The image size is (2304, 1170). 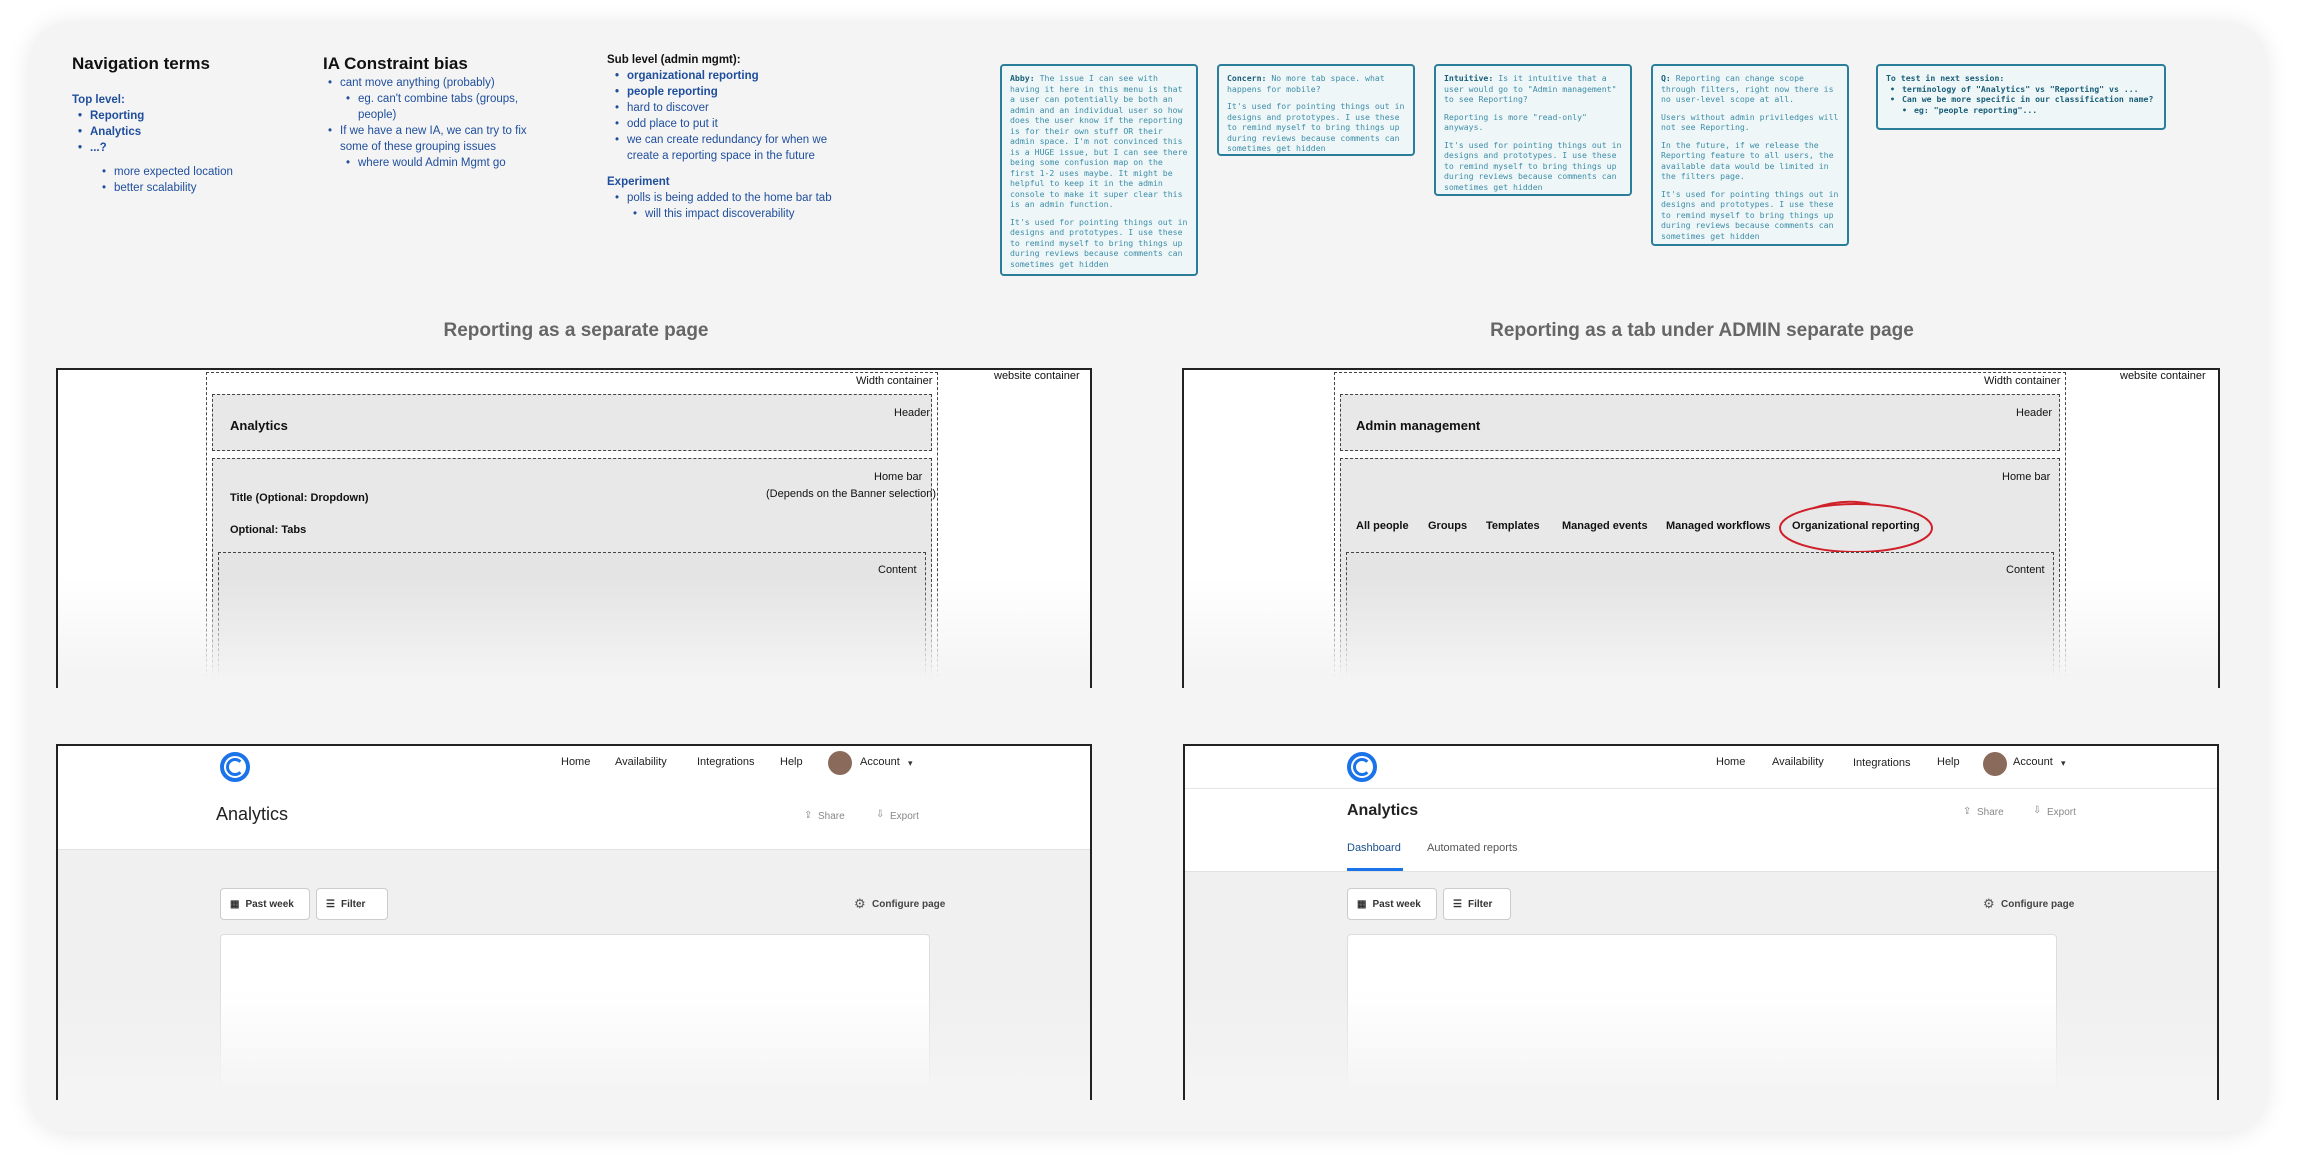 What do you see at coordinates (740, 214) in the screenshot?
I see `experiment-sub-item: will this impact discoverability` at bounding box center [740, 214].